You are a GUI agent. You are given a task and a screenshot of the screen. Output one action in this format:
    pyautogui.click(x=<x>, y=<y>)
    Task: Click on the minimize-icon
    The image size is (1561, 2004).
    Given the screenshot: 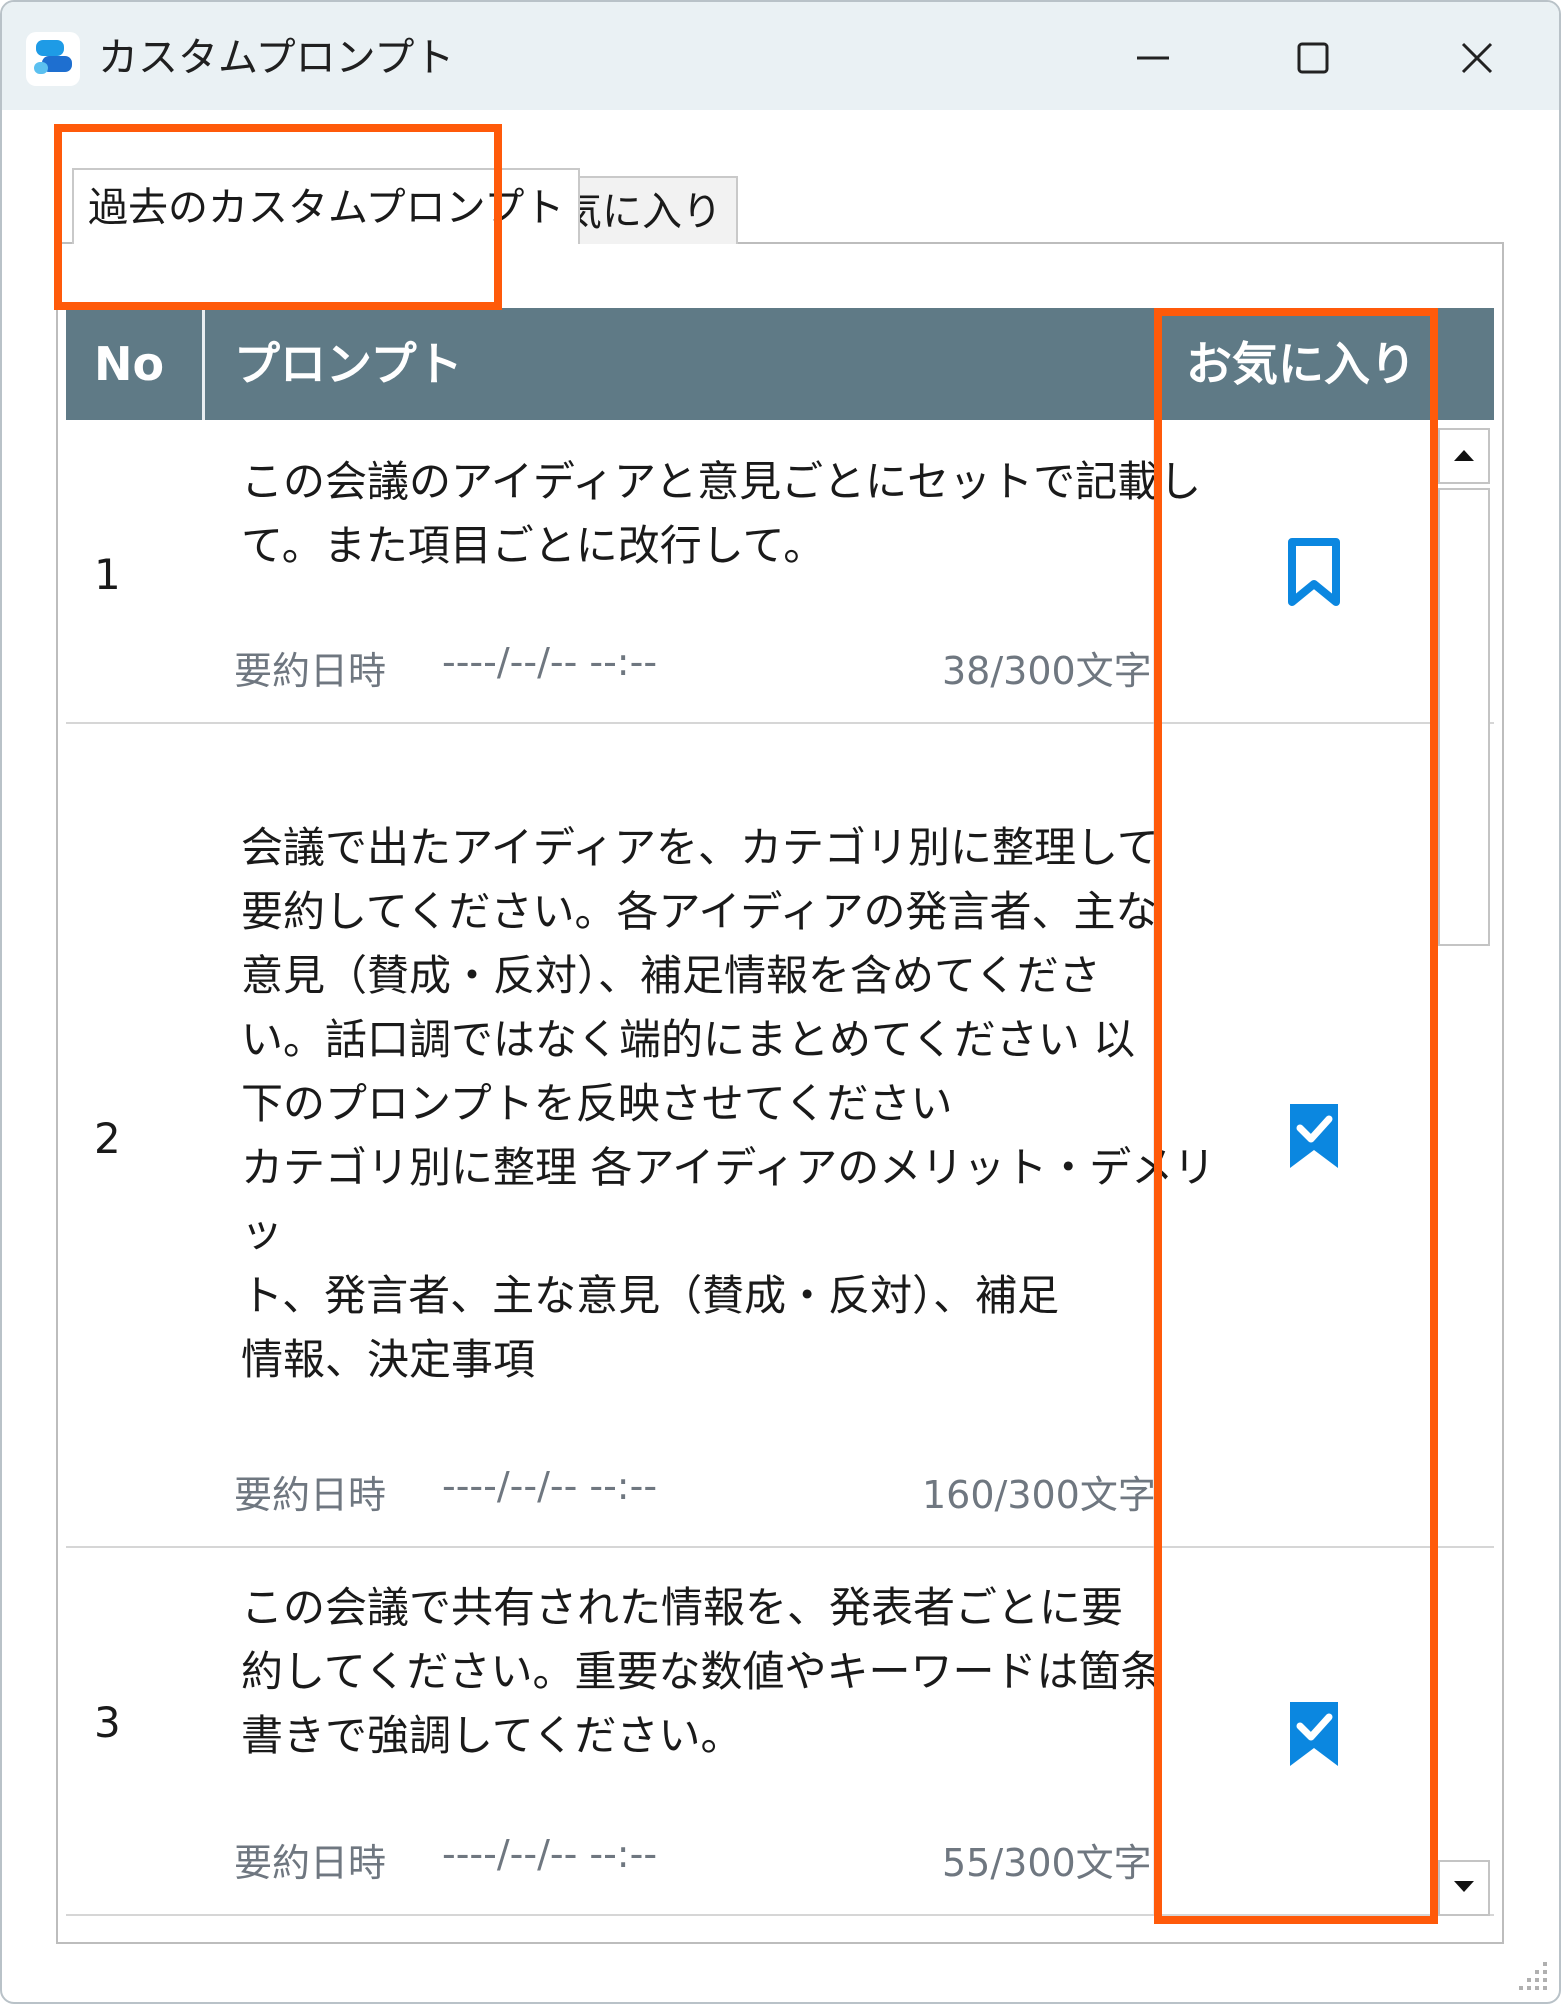 What is the action you would take?
    pyautogui.click(x=1153, y=58)
    